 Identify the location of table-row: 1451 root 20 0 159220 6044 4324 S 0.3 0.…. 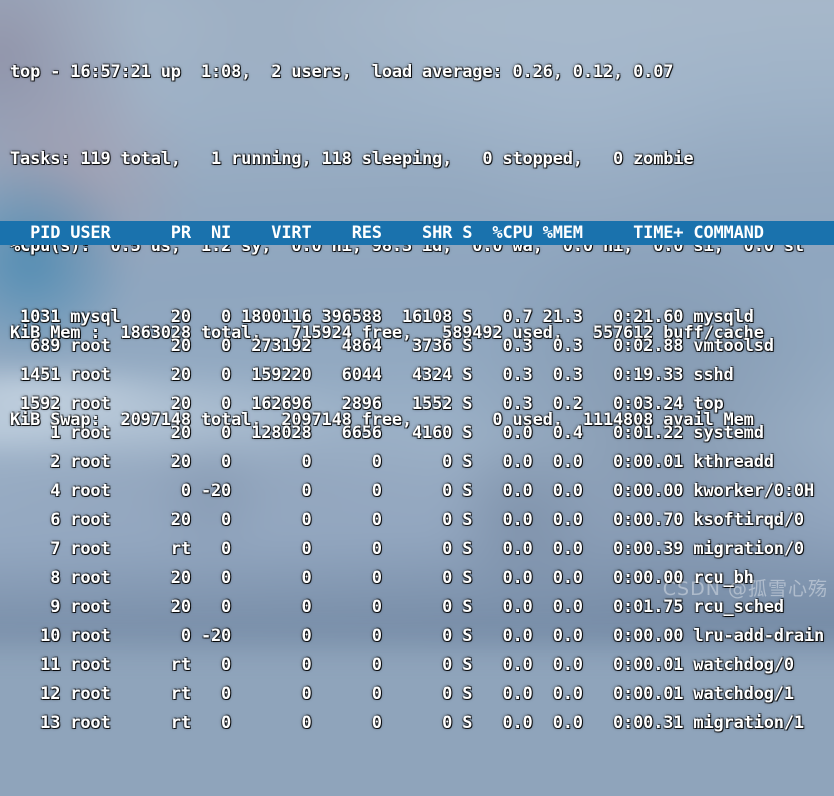
(422, 375).